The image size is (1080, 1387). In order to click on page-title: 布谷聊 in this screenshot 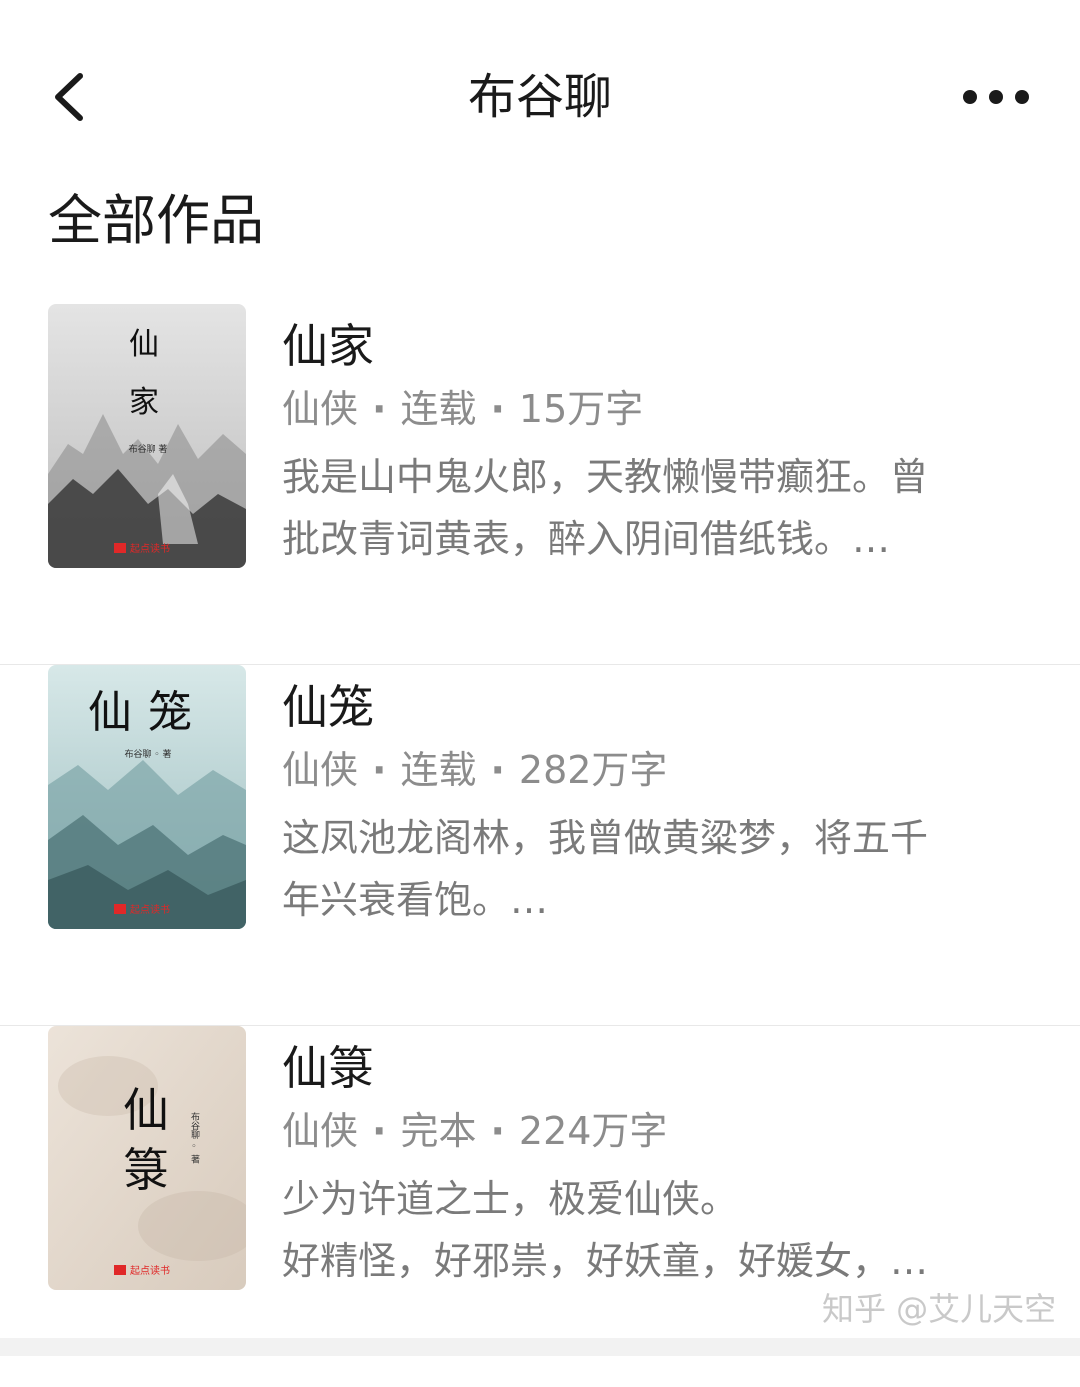, I will do `click(539, 97)`.